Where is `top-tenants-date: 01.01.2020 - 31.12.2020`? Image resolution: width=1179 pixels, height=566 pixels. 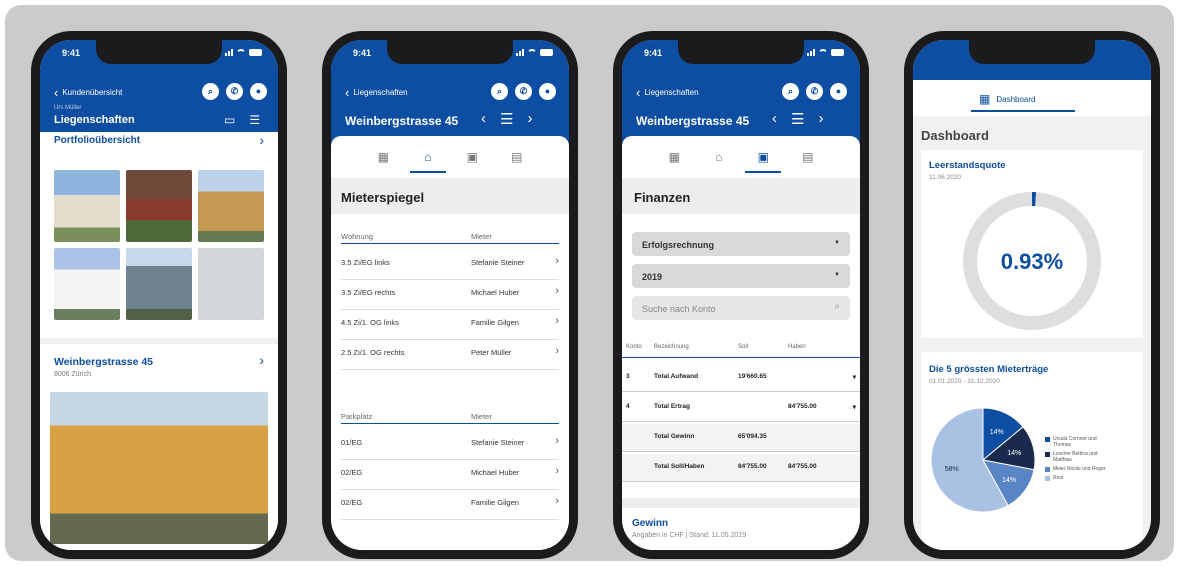 top-tenants-date: 01.01.2020 - 31.12.2020 is located at coordinates (964, 381).